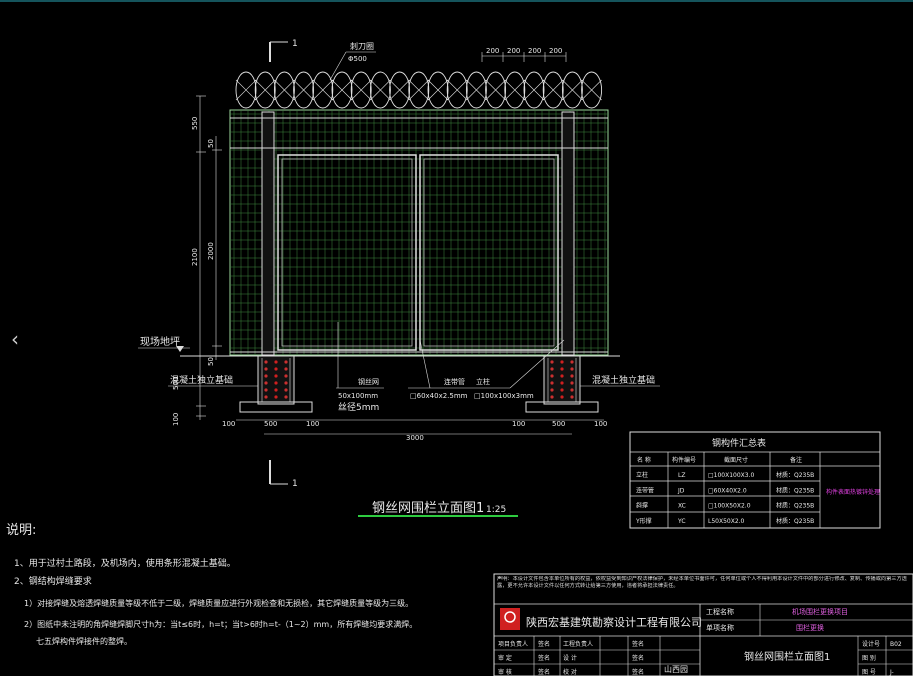  Describe the element at coordinates (681, 475) in the screenshot. I see `table-cell: LZ` at that location.